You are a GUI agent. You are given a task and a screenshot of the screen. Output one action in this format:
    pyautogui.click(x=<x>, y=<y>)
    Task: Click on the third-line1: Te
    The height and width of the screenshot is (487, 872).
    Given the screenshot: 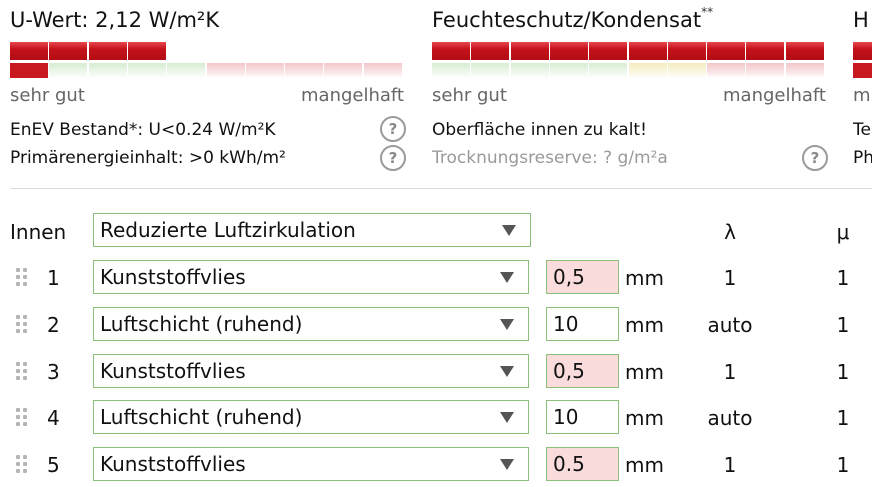 What is the action you would take?
    pyautogui.click(x=862, y=130)
    